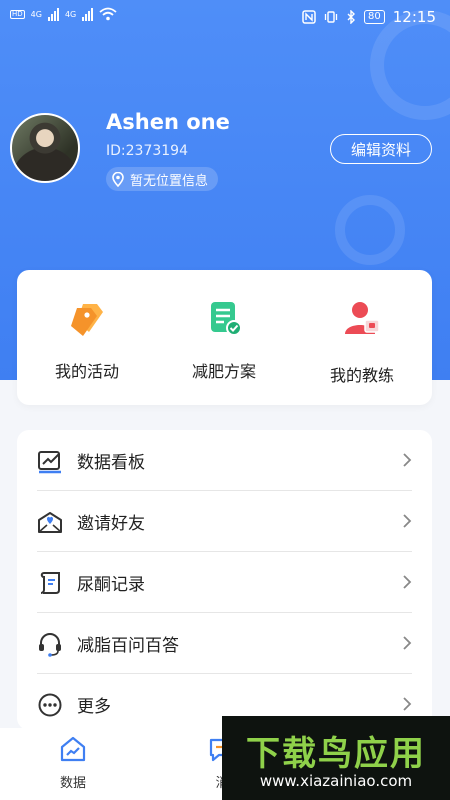 This screenshot has height=800, width=450. I want to click on avatar, so click(45, 148).